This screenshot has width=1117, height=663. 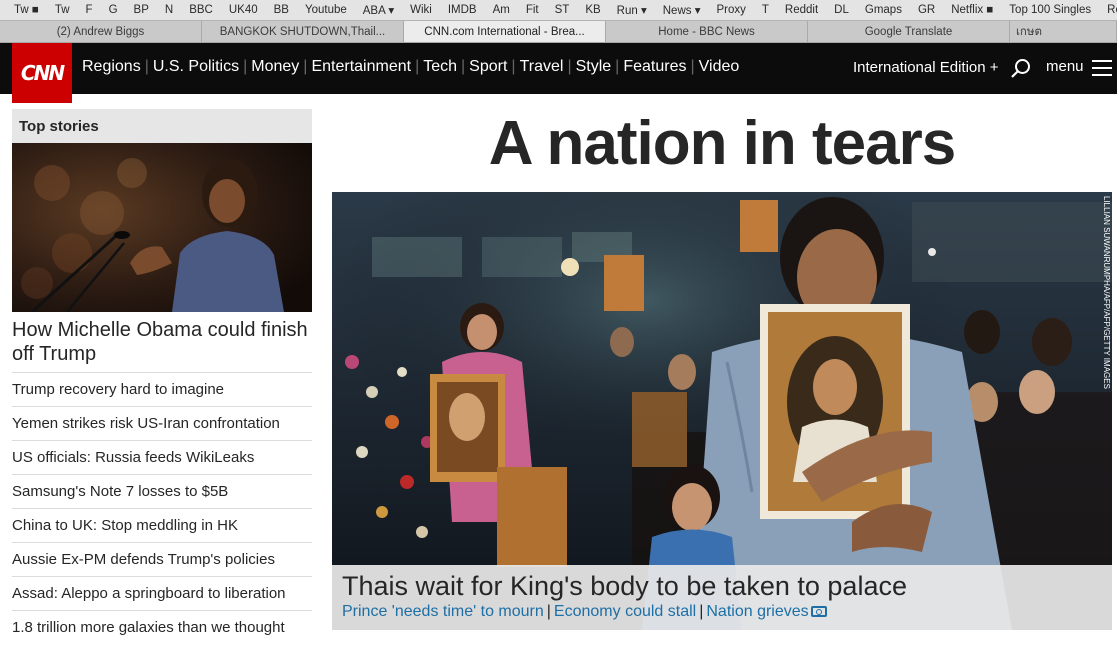 What do you see at coordinates (909, 31) in the screenshot?
I see `browser-tab: Google Translate` at bounding box center [909, 31].